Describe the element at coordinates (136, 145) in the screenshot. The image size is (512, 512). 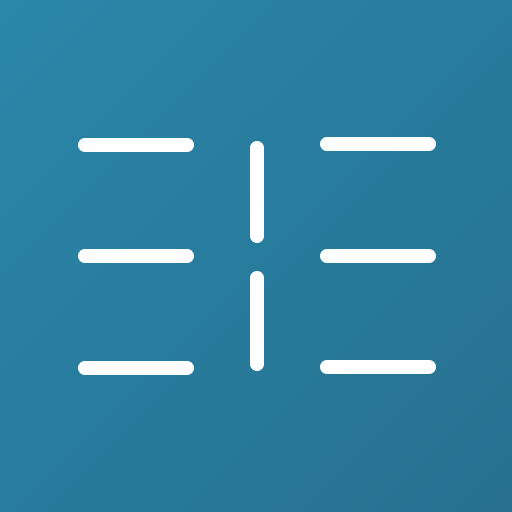
I see `left-line-top` at that location.